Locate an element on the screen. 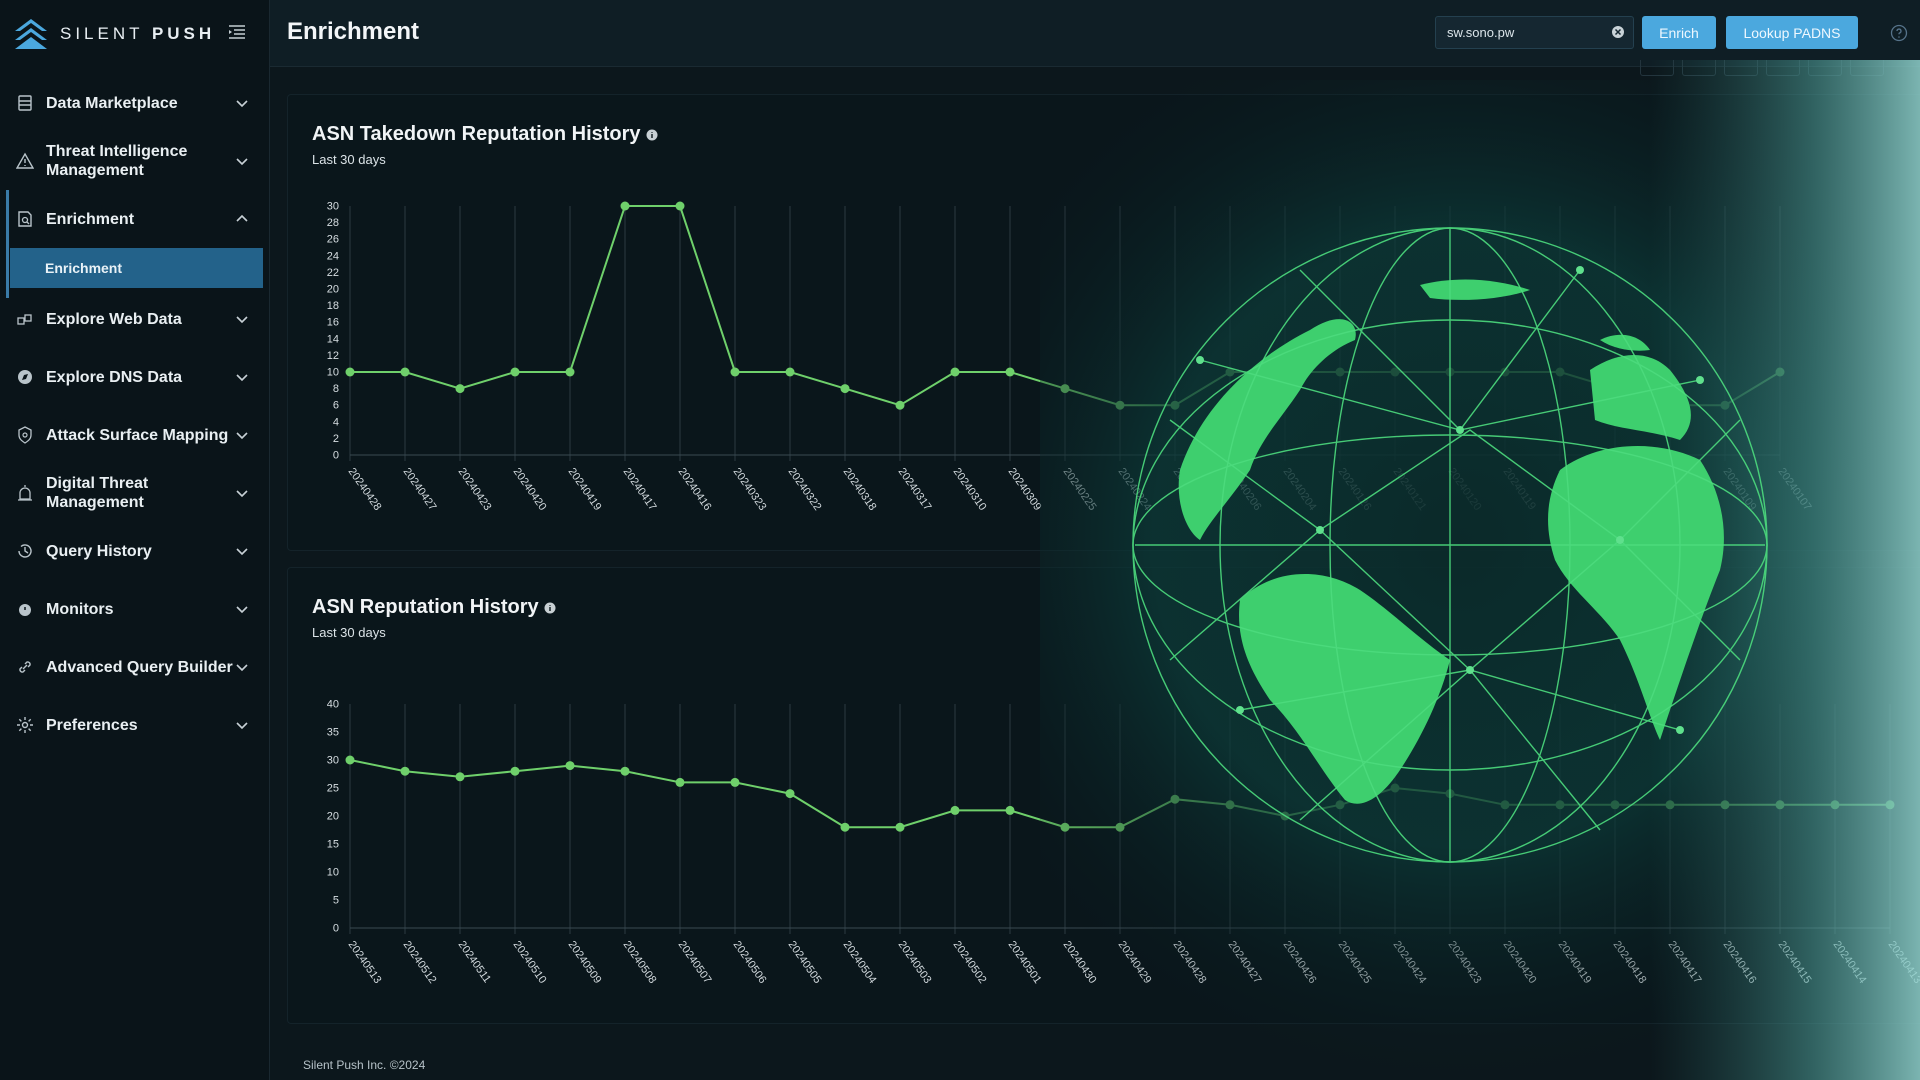 The height and width of the screenshot is (1080, 1920). sidebar-item-query-history: Query History is located at coordinates (134, 551).